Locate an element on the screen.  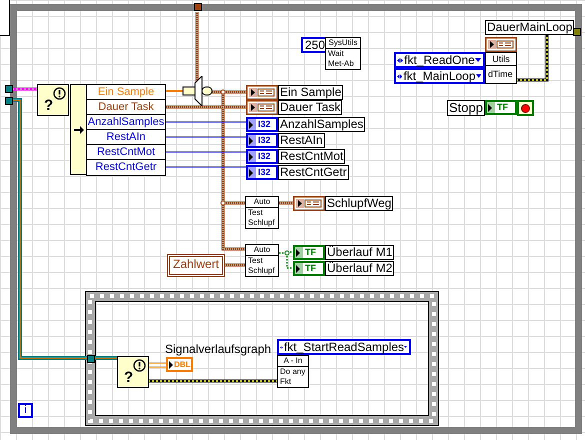
subvi-text: Utils is located at coordinates (501, 59).